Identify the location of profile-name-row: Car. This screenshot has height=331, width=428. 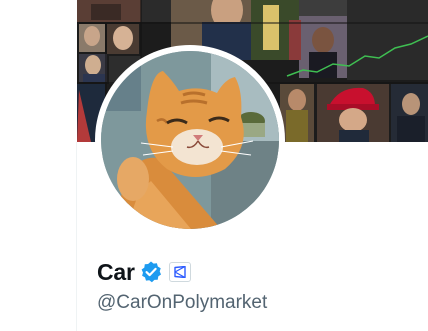
(144, 272).